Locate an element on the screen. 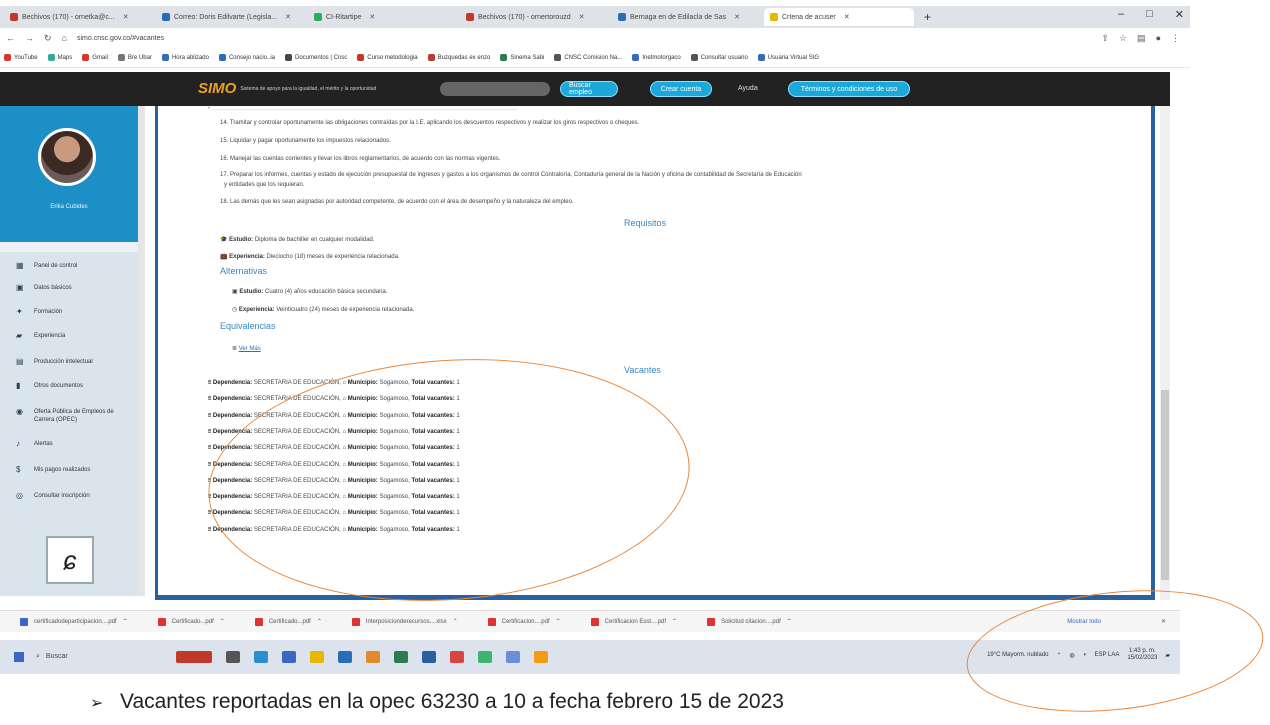 The image size is (1270, 725). bookmark-item: Buzquedas ex enzo is located at coordinates (458, 57).